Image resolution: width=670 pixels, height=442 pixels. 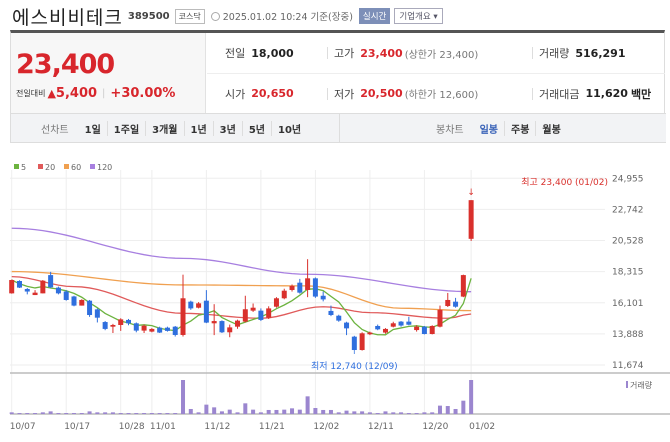 I want to click on legend-label-ma120: 120, so click(x=104, y=167).